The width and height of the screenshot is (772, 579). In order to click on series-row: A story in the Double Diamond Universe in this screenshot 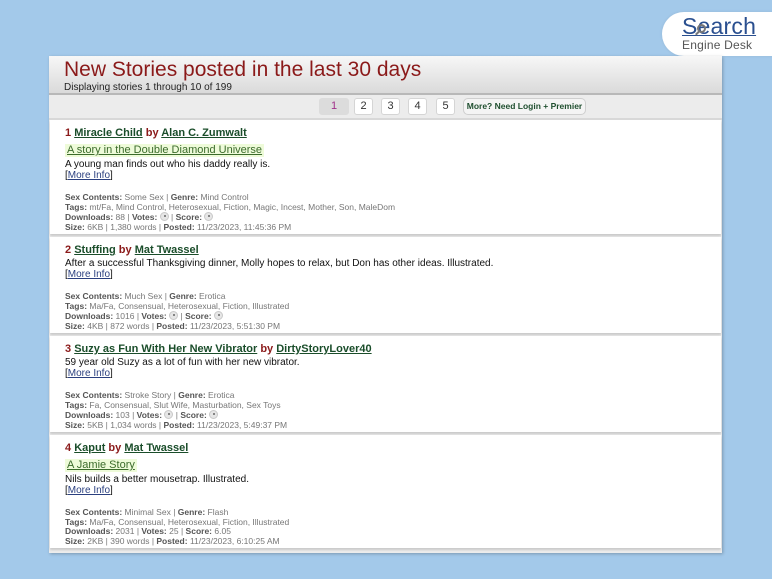, I will do `click(393, 149)`.